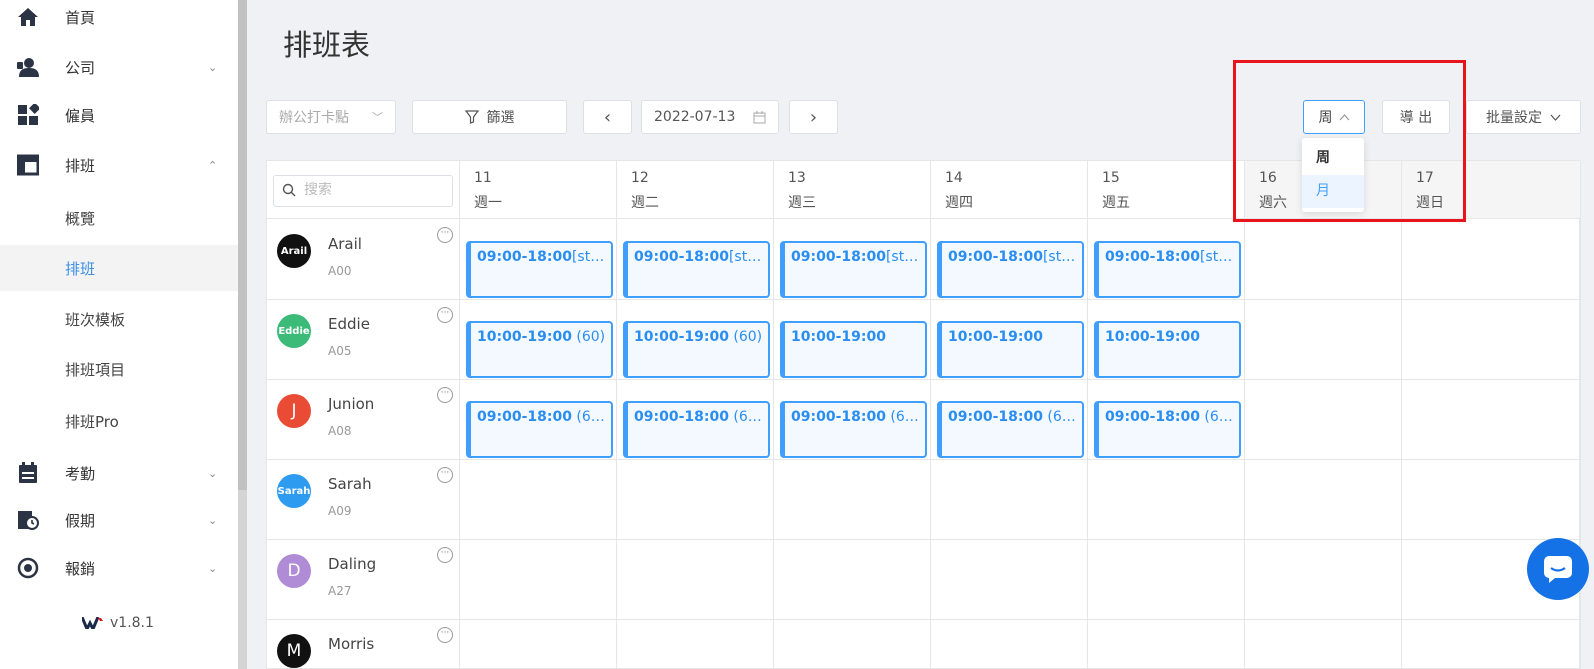 Image resolution: width=1594 pixels, height=669 pixels. I want to click on day-name: 週二, so click(645, 203).